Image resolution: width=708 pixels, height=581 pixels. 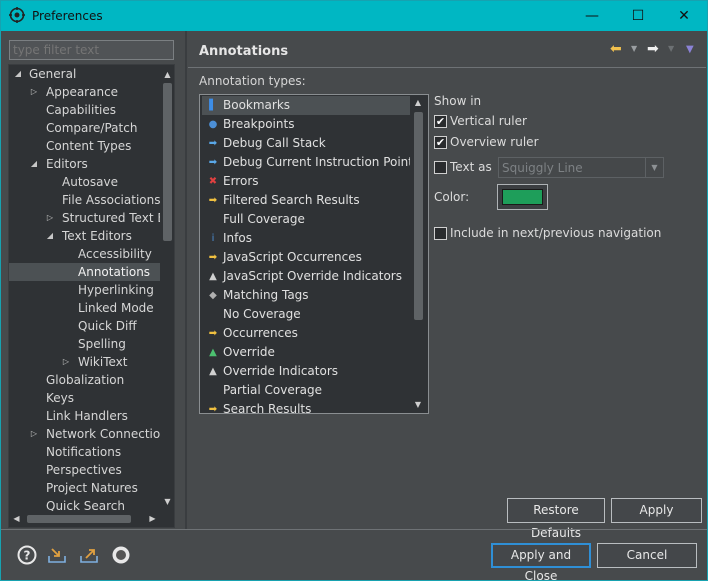 What do you see at coordinates (306, 124) in the screenshot?
I see `annotation-type-item: ● Breakpoints` at bounding box center [306, 124].